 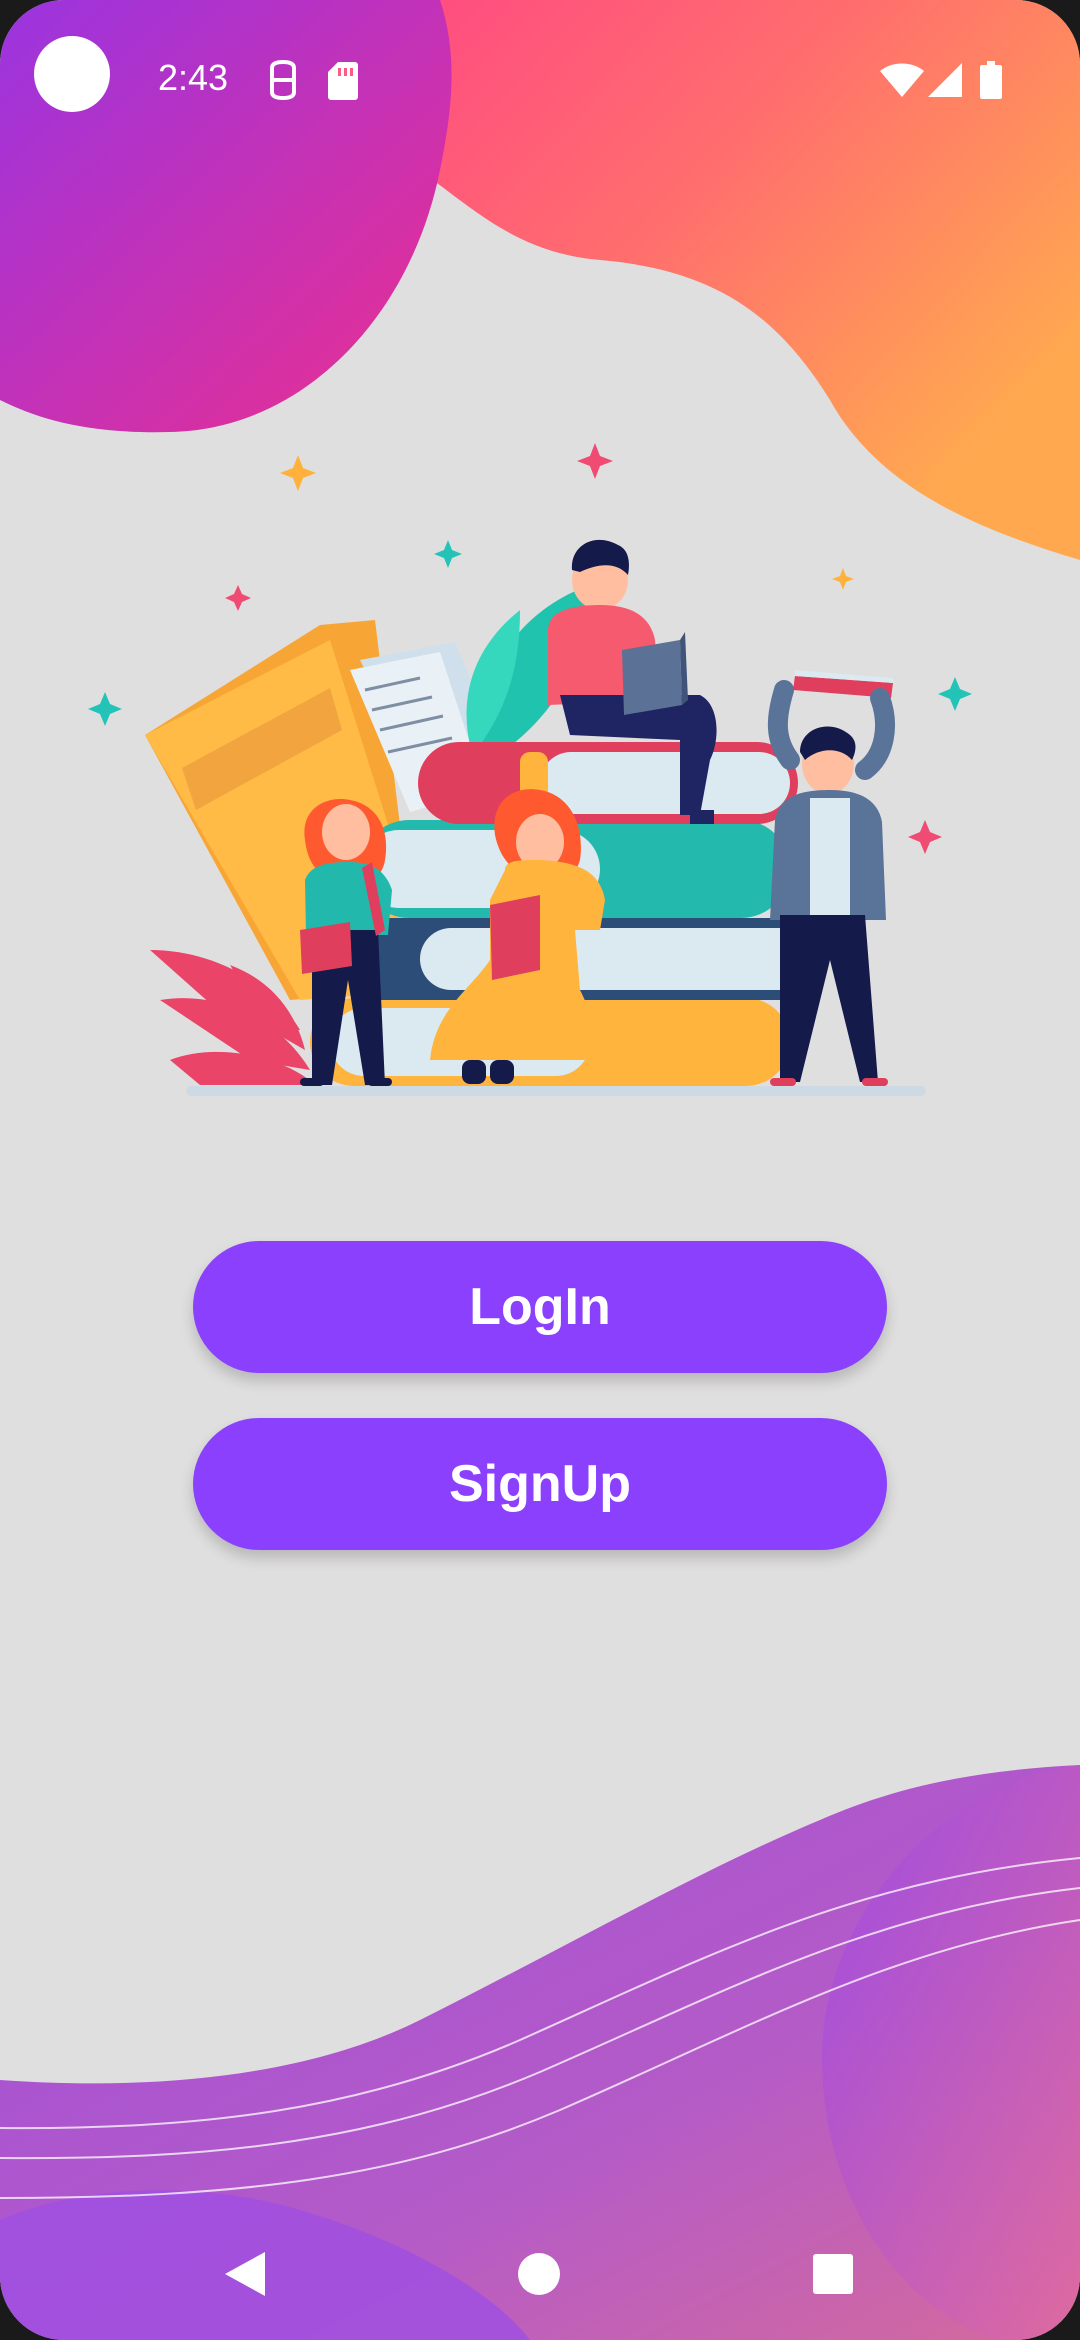 What do you see at coordinates (343, 81) in the screenshot?
I see `sd-card-icon` at bounding box center [343, 81].